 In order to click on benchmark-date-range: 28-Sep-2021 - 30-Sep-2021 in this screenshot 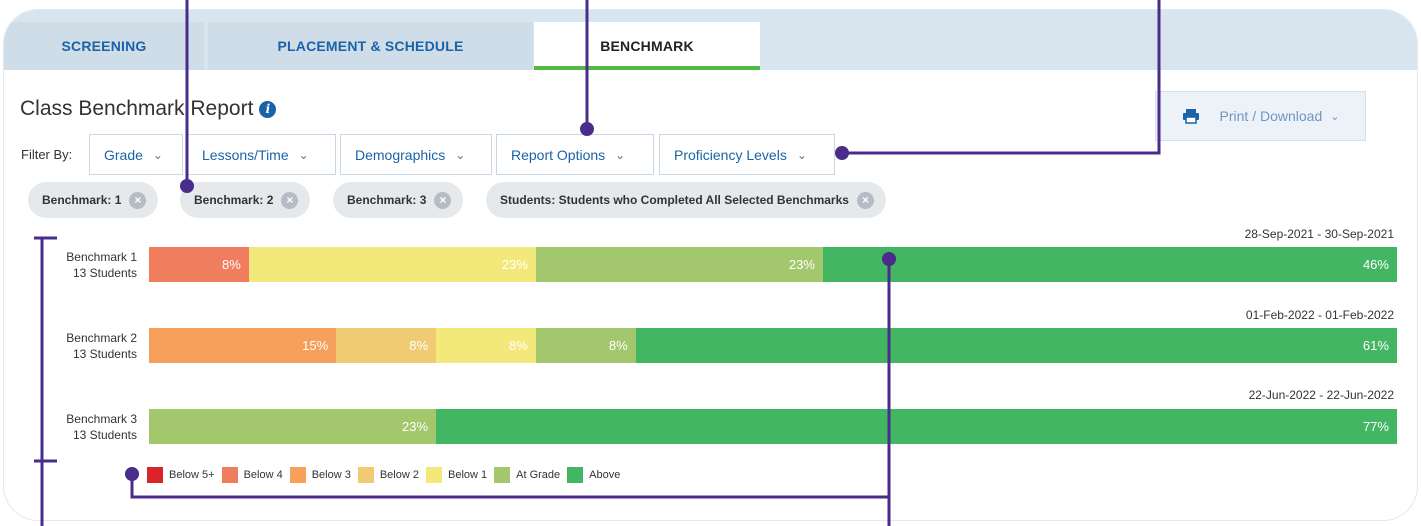, I will do `click(1319, 234)`.